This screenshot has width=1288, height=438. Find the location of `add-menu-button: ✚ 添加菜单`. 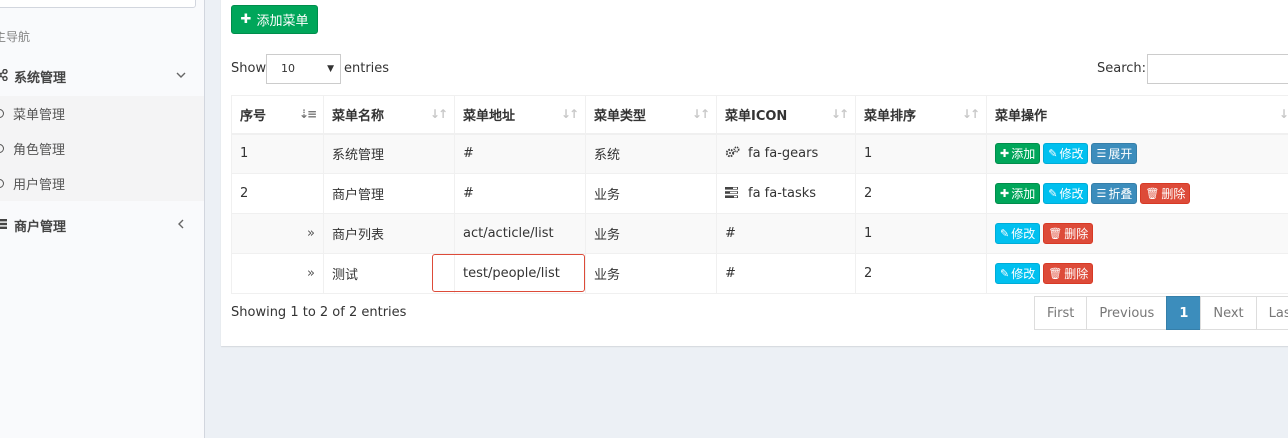

add-menu-button: ✚ 添加菜单 is located at coordinates (274, 19).